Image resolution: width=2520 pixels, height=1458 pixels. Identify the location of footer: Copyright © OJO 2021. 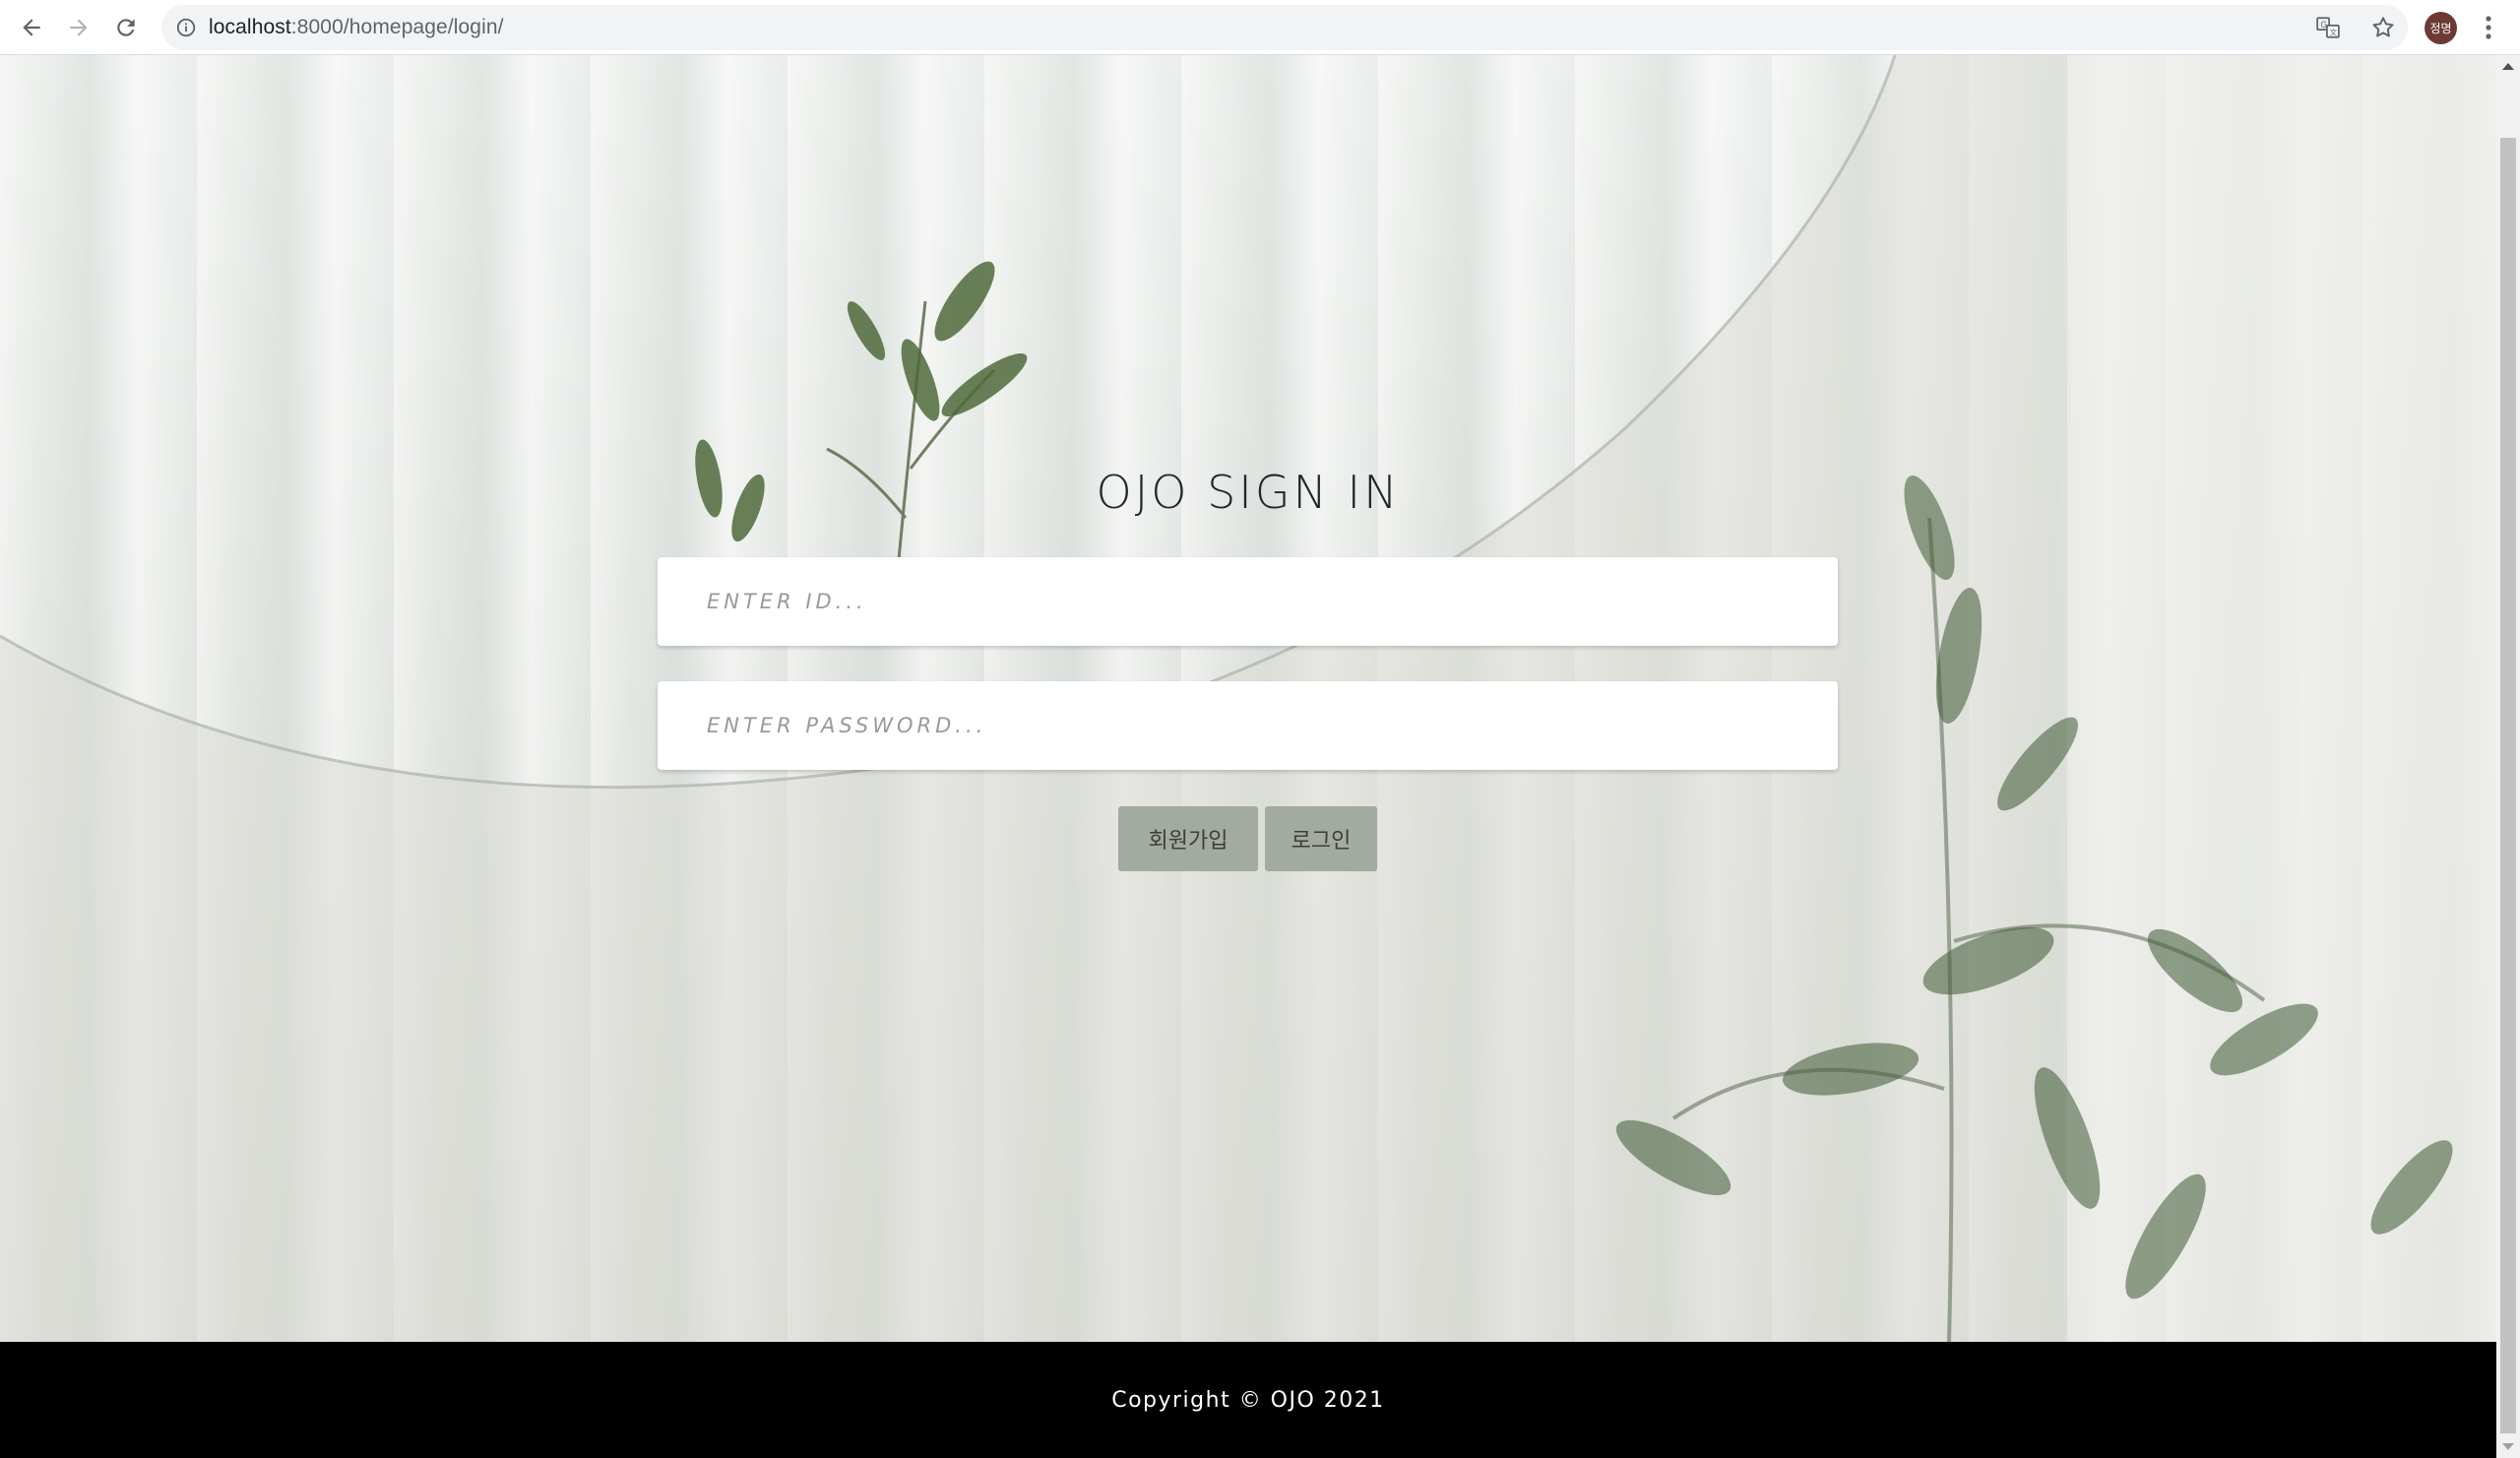
(1248, 1400).